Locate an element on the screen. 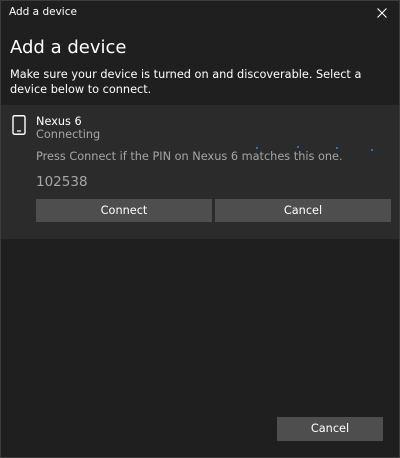  page-title: Add a device is located at coordinates (68, 47).